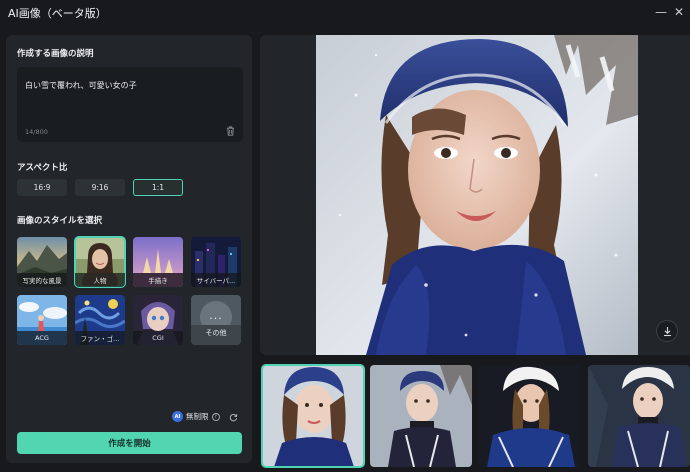  Describe the element at coordinates (42, 187) in the screenshot. I see `aspect-16-9-button: 16:9` at that location.